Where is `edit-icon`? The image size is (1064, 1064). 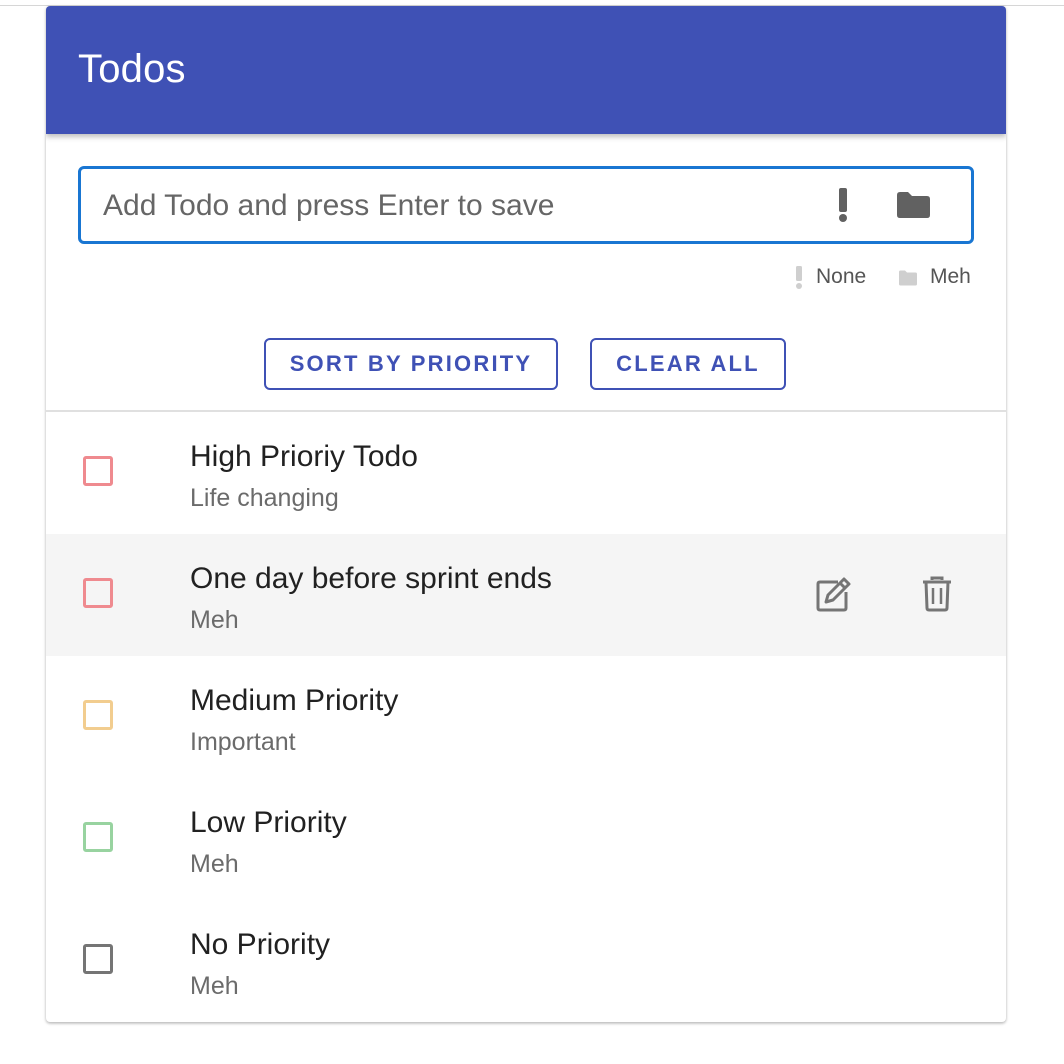
edit-icon is located at coordinates (833, 595).